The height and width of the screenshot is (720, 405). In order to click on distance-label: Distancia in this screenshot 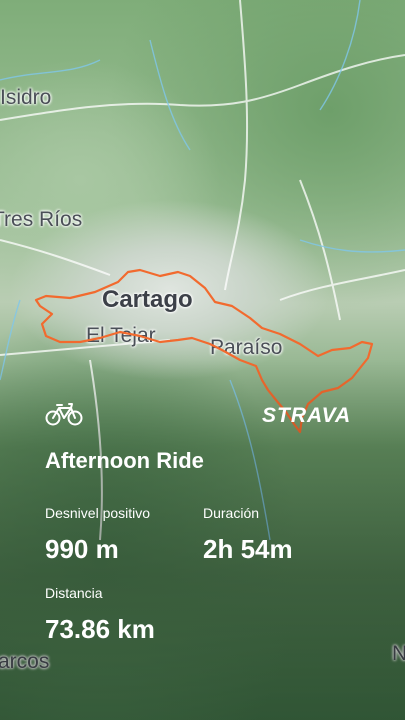, I will do `click(74, 593)`.